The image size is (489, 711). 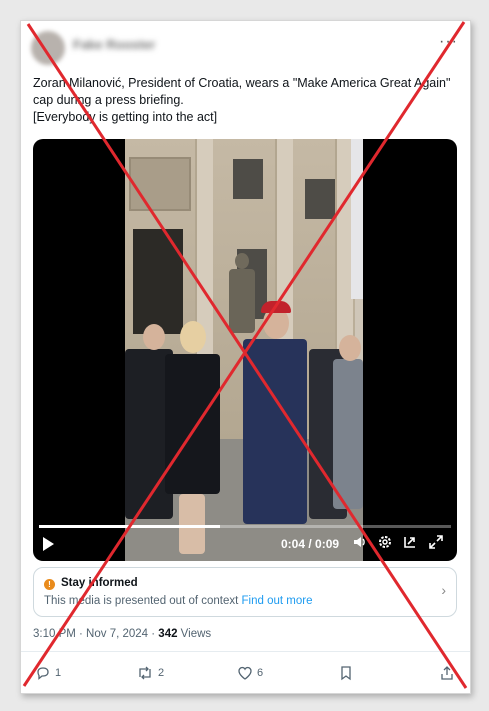 What do you see at coordinates (410, 543) in the screenshot?
I see `picture-in-picture-icon` at bounding box center [410, 543].